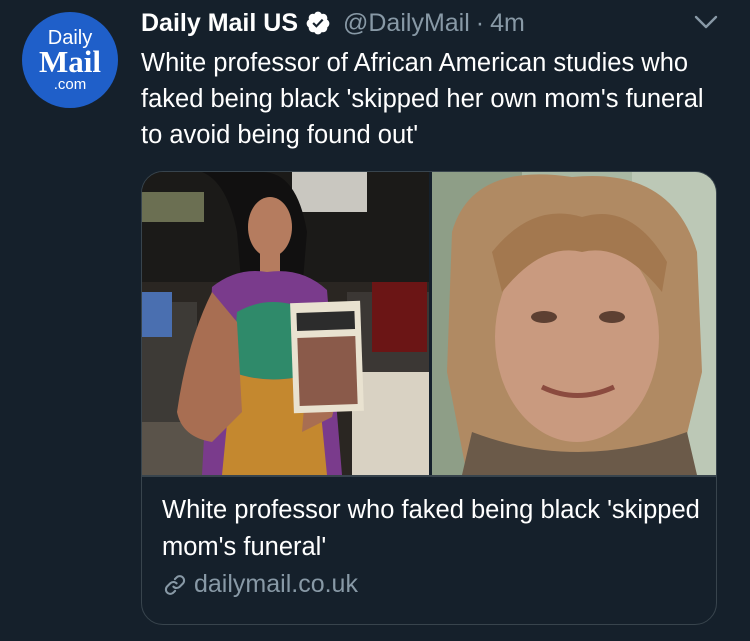 The image size is (750, 641). I want to click on avatar: Daily Mail .com, so click(70, 60).